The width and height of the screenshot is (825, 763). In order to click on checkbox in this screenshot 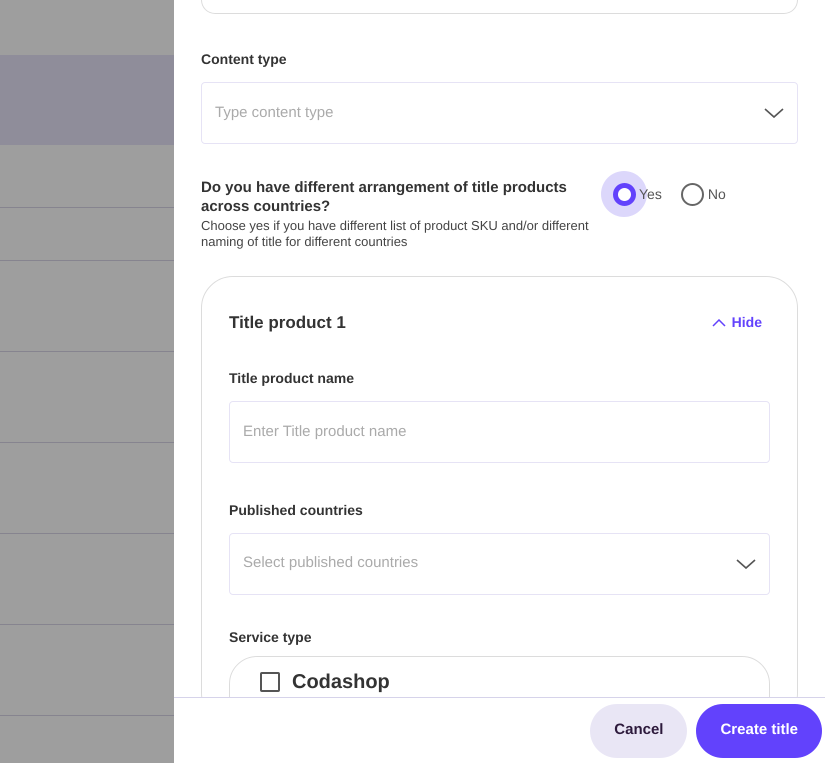, I will do `click(270, 682)`.